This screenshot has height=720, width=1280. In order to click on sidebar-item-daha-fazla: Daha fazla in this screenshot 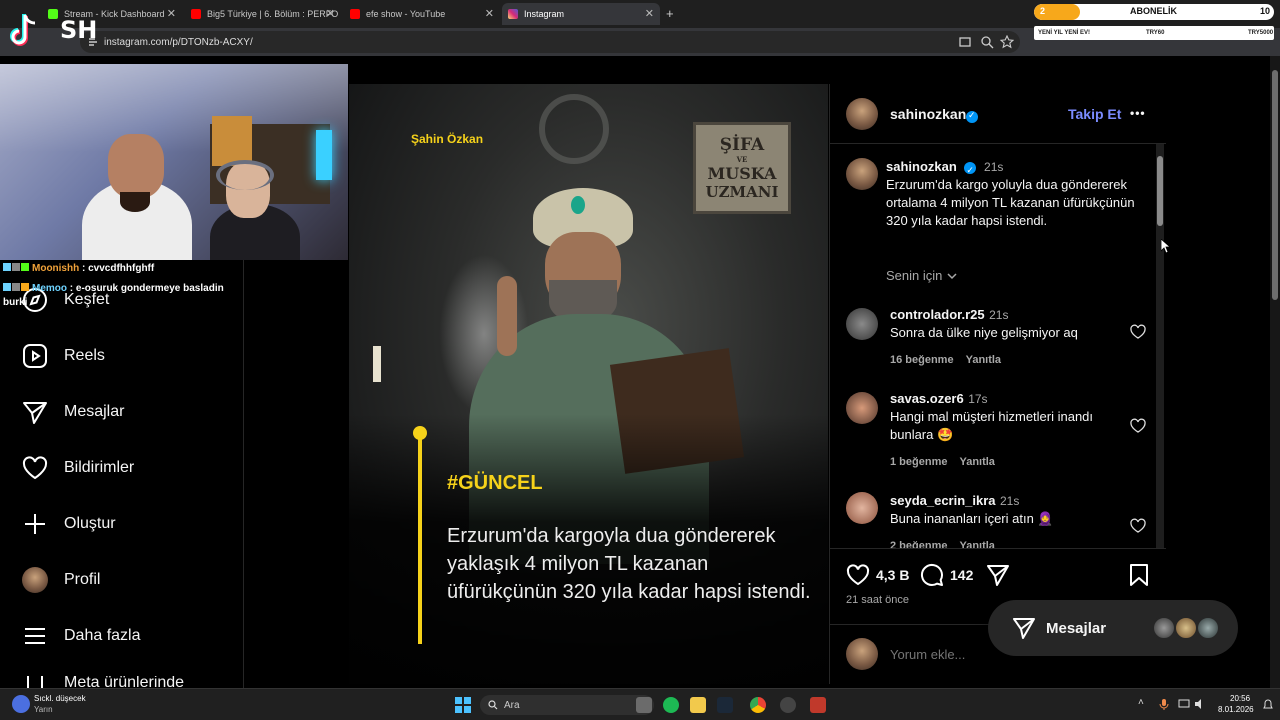, I will do `click(81, 636)`.